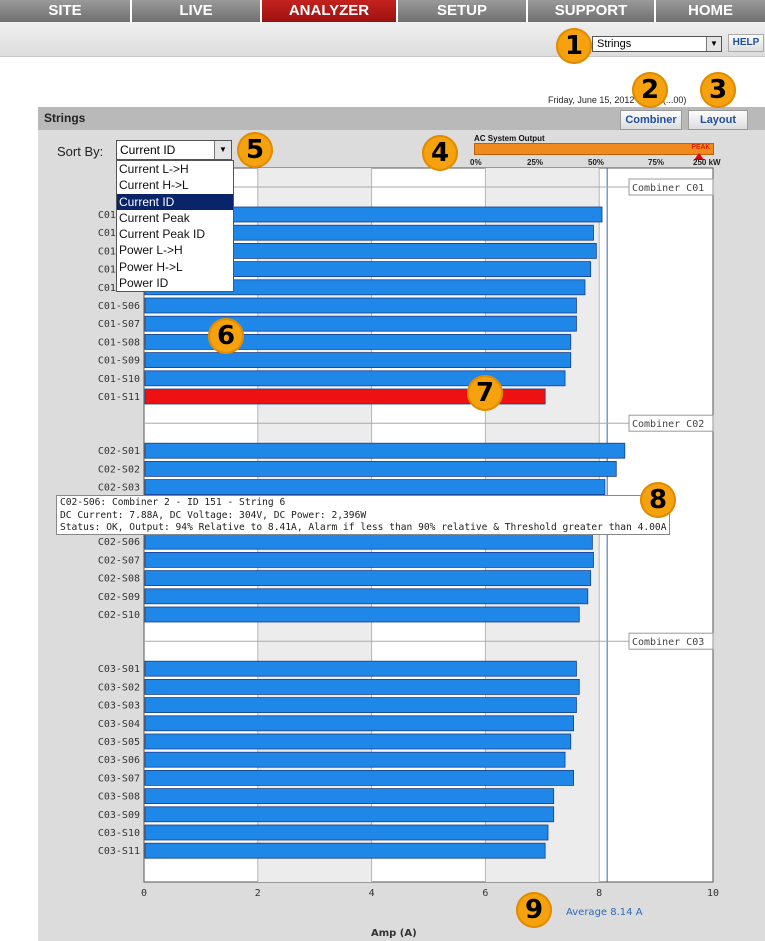 The width and height of the screenshot is (765, 941). What do you see at coordinates (119, 797) in the screenshot?
I see `string-label: C03-S08` at bounding box center [119, 797].